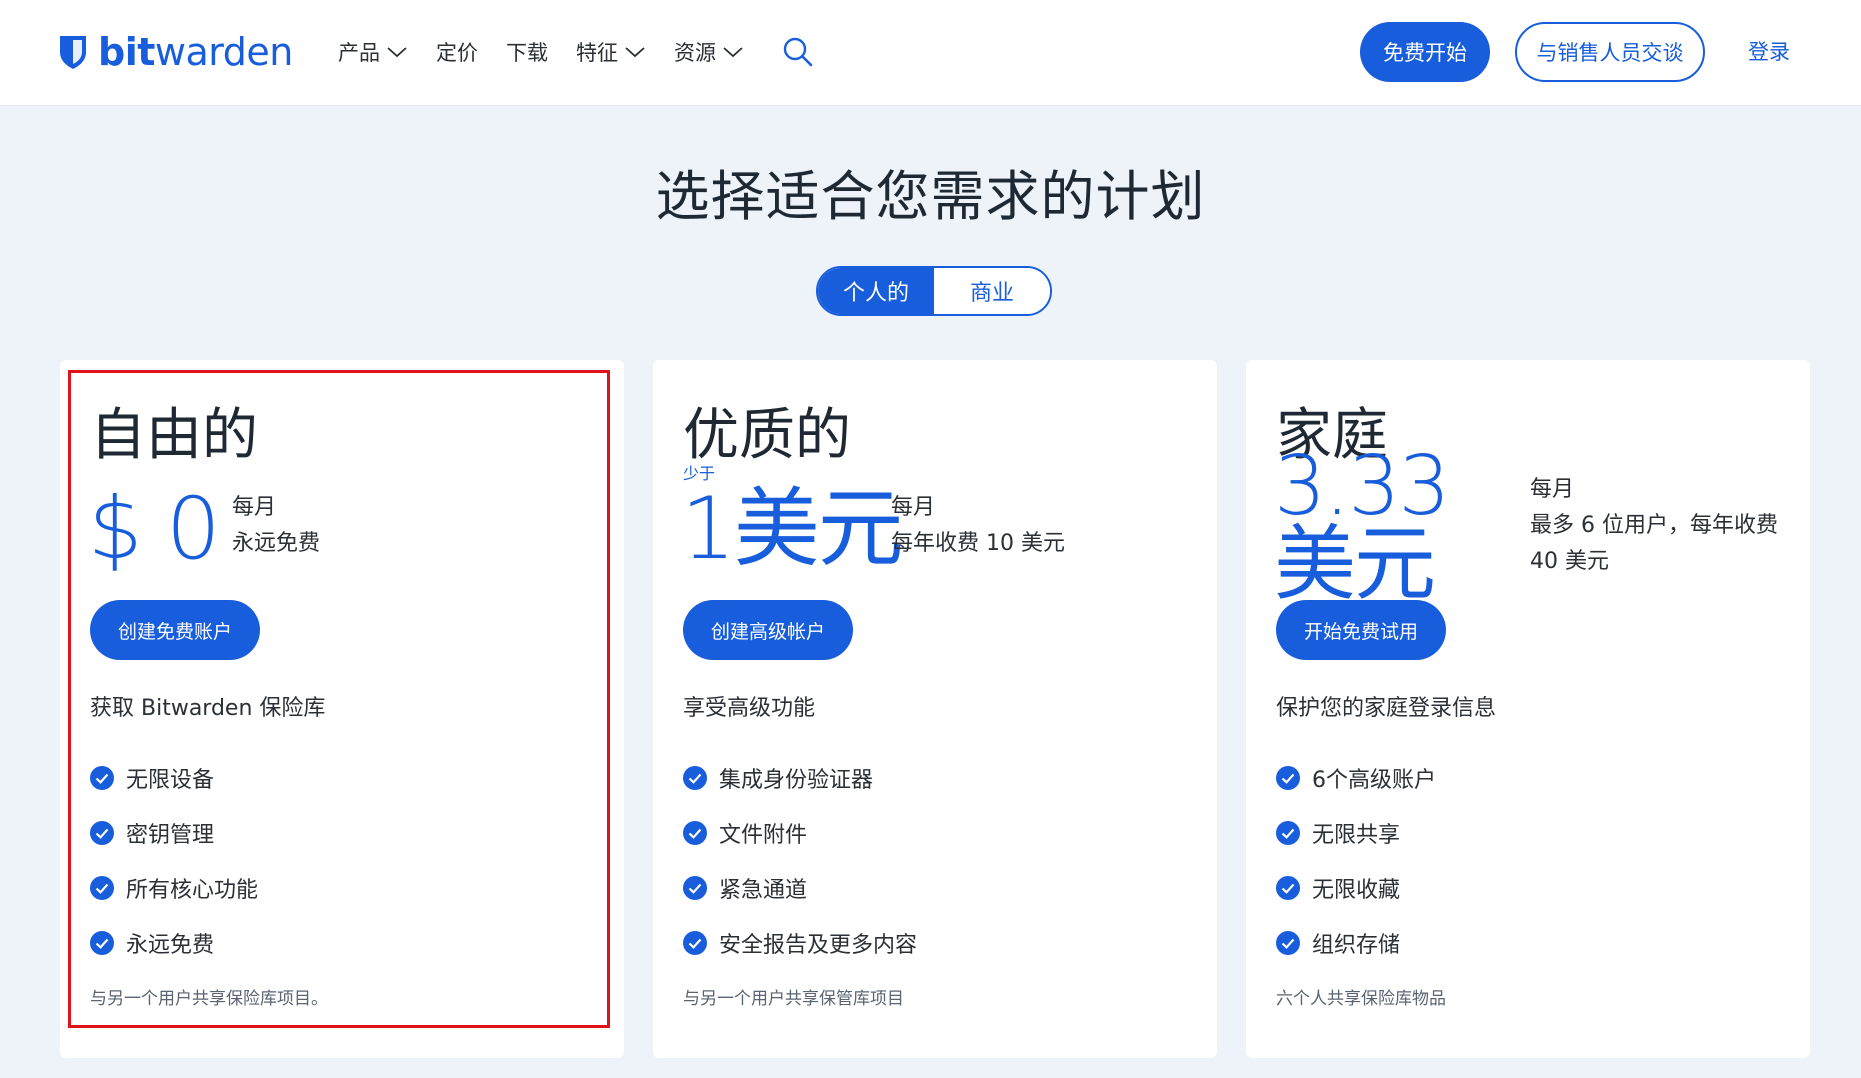 The image size is (1861, 1078). What do you see at coordinates (209, 999) in the screenshot?
I see `plan-footnote: 与另一个用户共享保险库项目。` at bounding box center [209, 999].